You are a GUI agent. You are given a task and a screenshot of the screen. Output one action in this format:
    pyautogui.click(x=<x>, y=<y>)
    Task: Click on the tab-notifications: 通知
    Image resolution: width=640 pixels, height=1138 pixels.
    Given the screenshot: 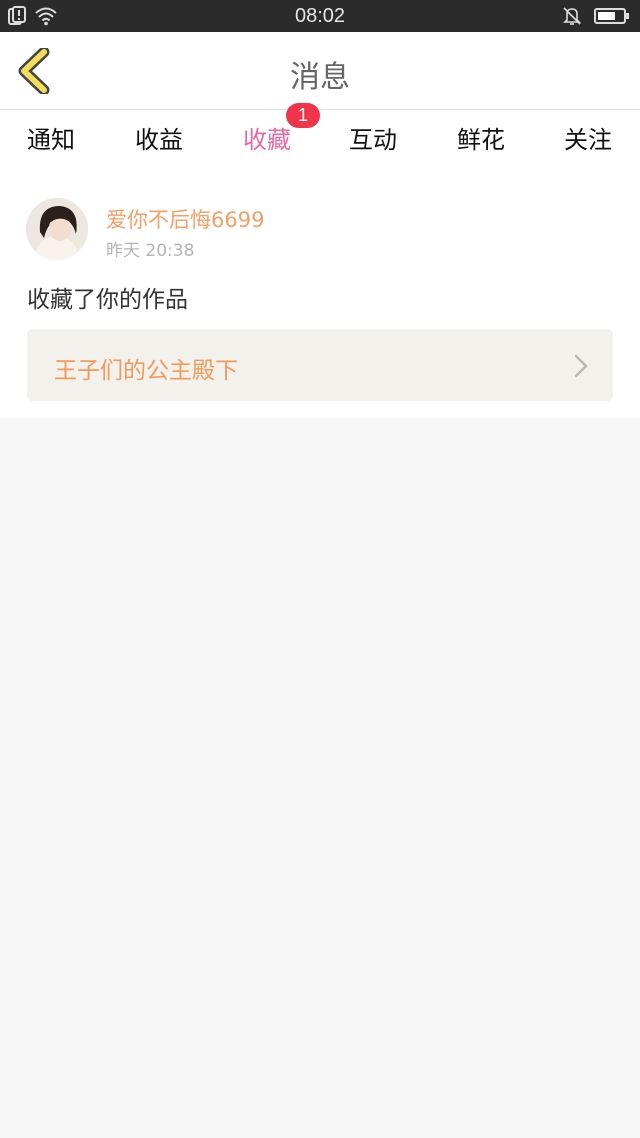 What is the action you would take?
    pyautogui.click(x=51, y=145)
    